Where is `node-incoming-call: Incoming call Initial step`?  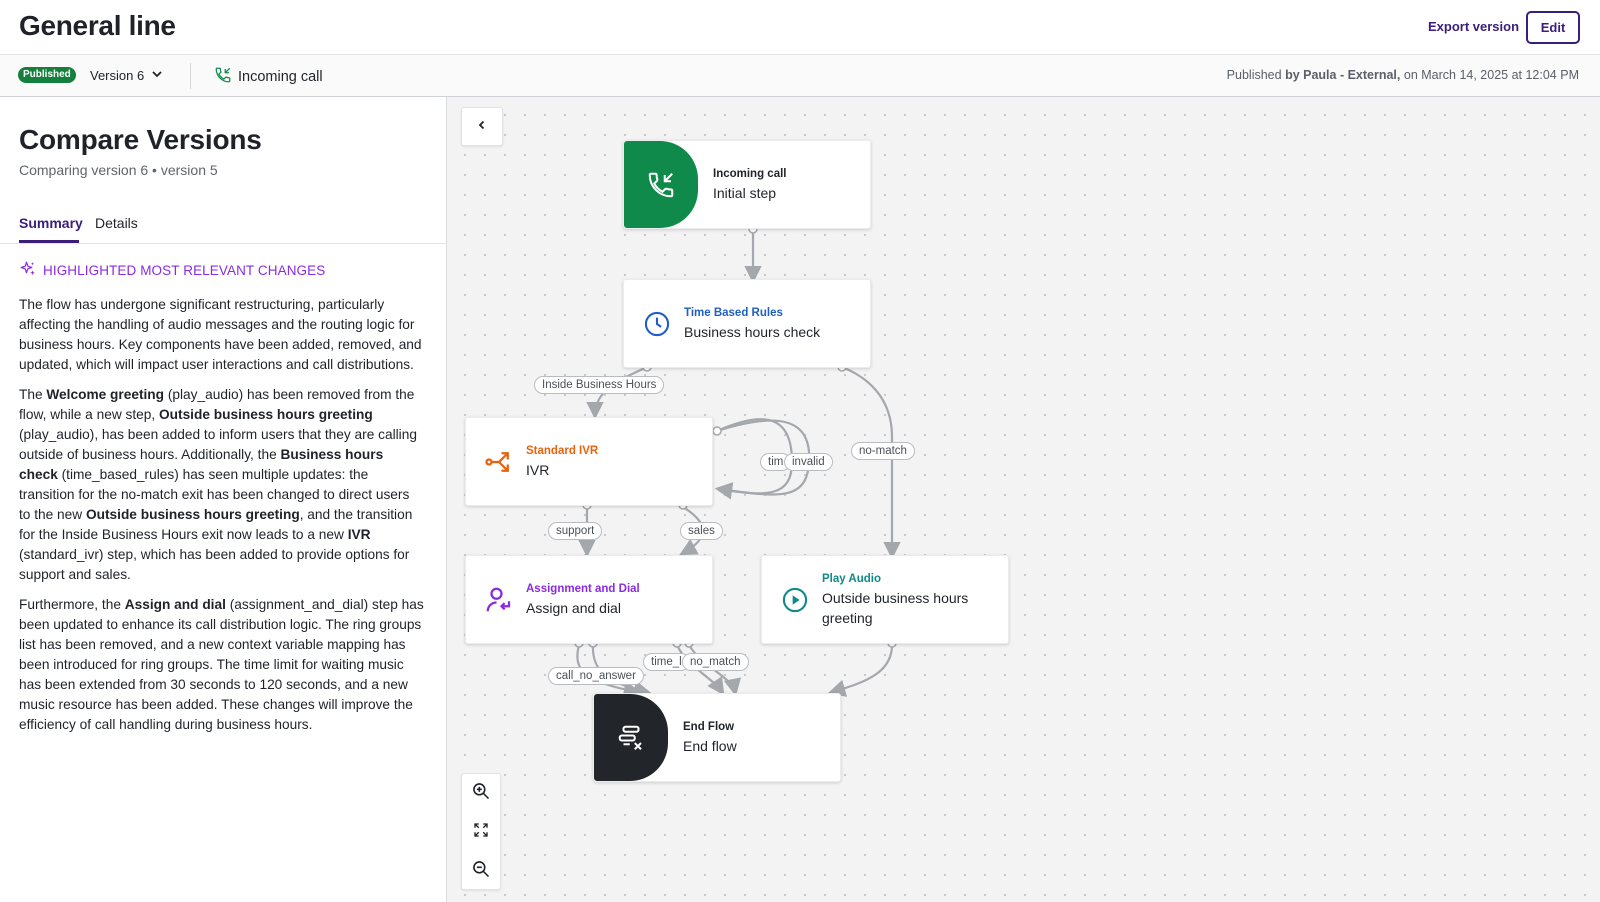
node-incoming-call: Incoming call Initial step is located at coordinates (747, 184).